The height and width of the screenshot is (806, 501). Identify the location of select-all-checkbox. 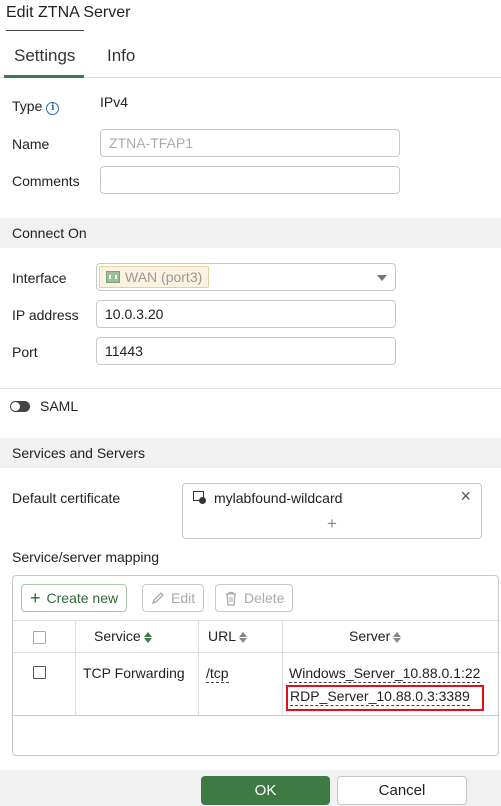
(39, 637).